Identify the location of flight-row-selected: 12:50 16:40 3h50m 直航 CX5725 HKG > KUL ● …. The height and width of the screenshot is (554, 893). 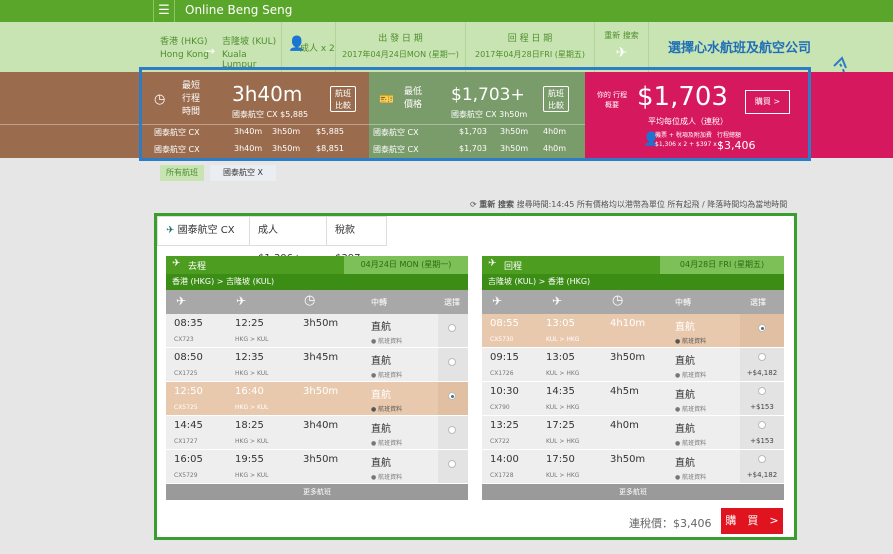
(317, 399).